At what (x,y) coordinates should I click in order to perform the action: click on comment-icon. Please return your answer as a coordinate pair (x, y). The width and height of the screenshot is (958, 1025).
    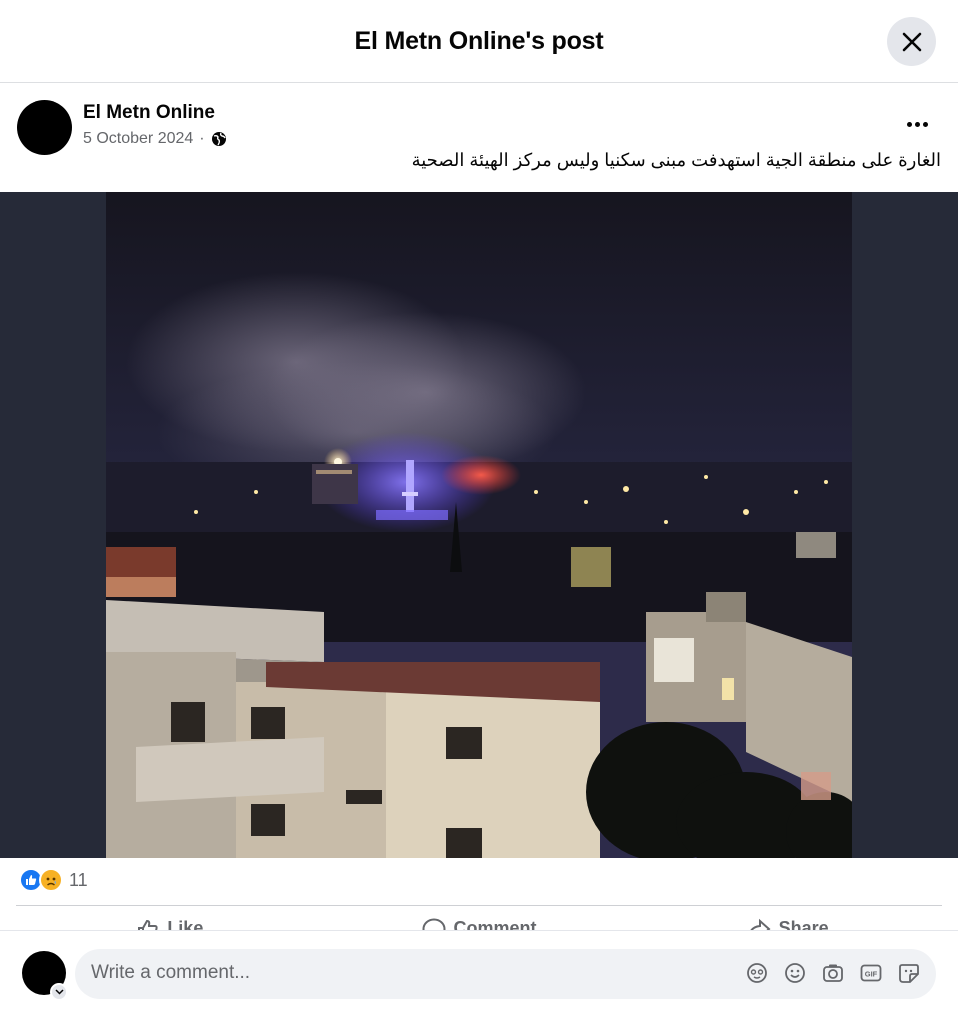
    Looking at the image, I should click on (433, 924).